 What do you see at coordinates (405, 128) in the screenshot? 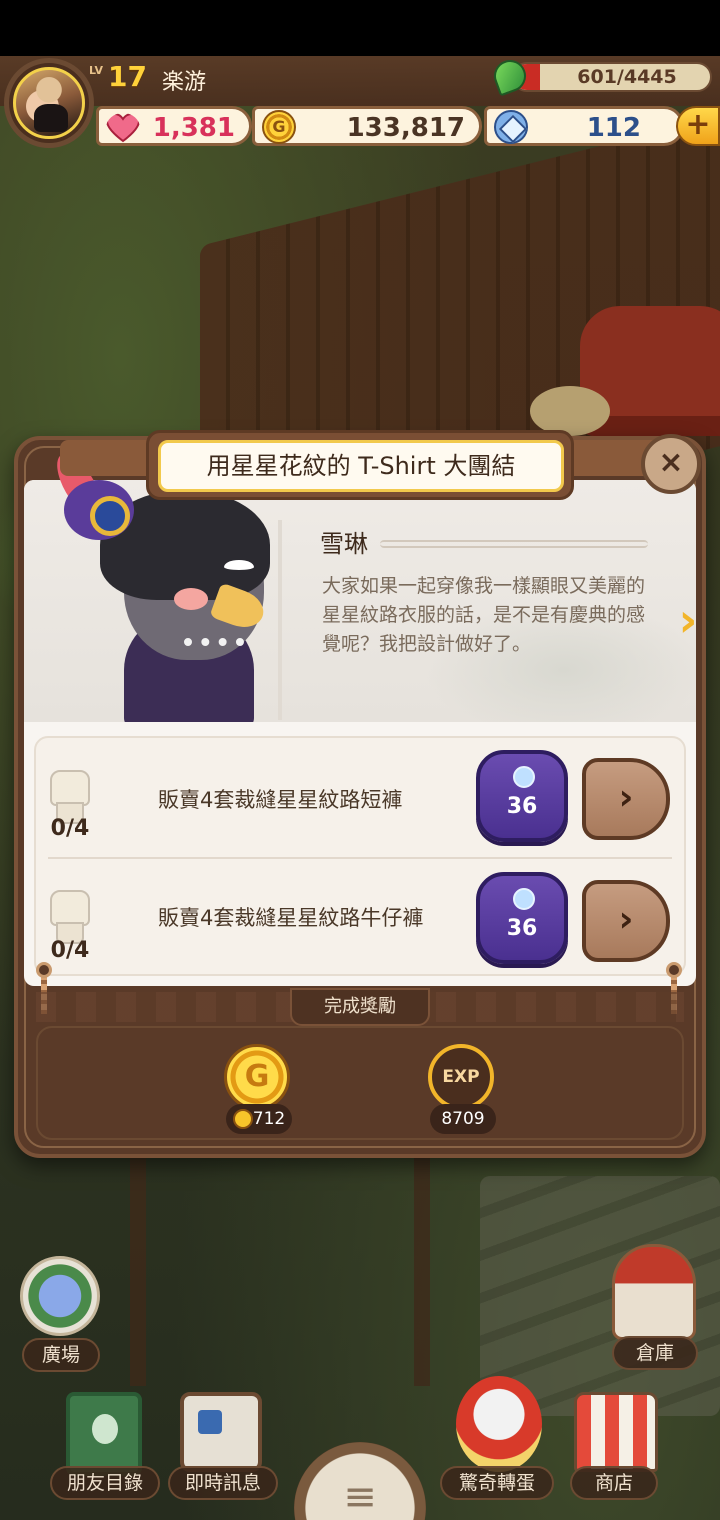
I see `coins-value: 133,817` at bounding box center [405, 128].